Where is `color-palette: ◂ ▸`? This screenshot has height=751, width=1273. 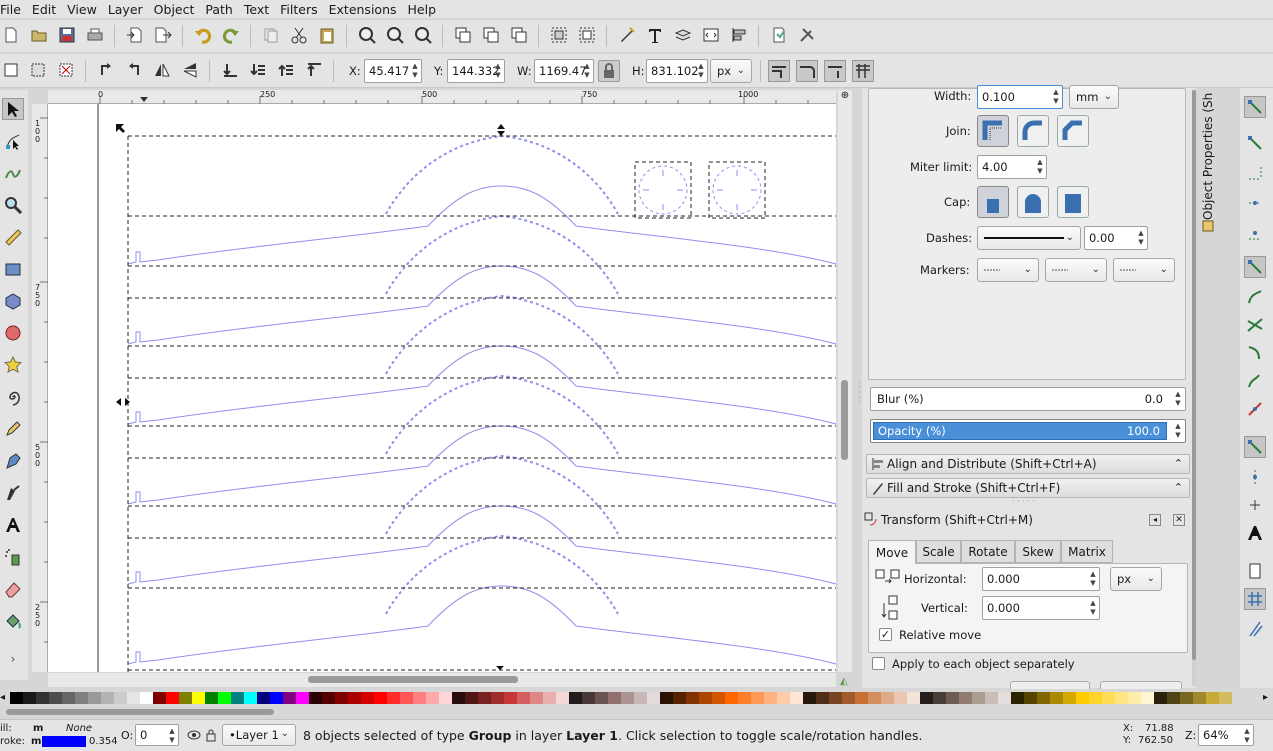 color-palette: ◂ ▸ is located at coordinates (636, 698).